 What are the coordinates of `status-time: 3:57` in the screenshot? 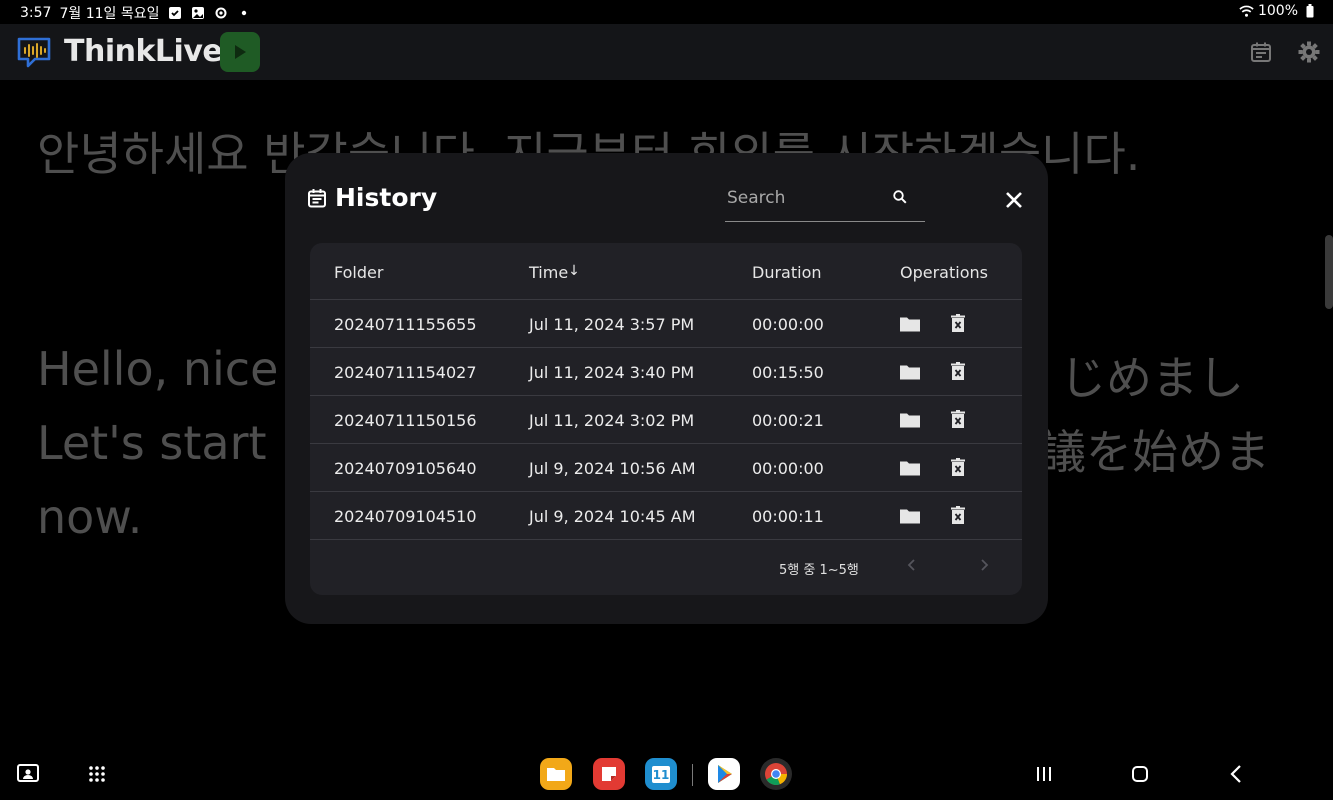 It's located at (36, 13).